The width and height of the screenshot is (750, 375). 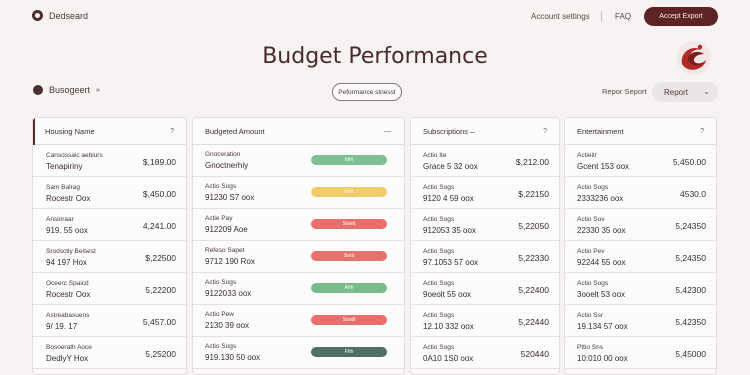 What do you see at coordinates (109, 225) in the screenshot?
I see `table-row: Ansioraar 919. 55 oox 4,241.00` at bounding box center [109, 225].